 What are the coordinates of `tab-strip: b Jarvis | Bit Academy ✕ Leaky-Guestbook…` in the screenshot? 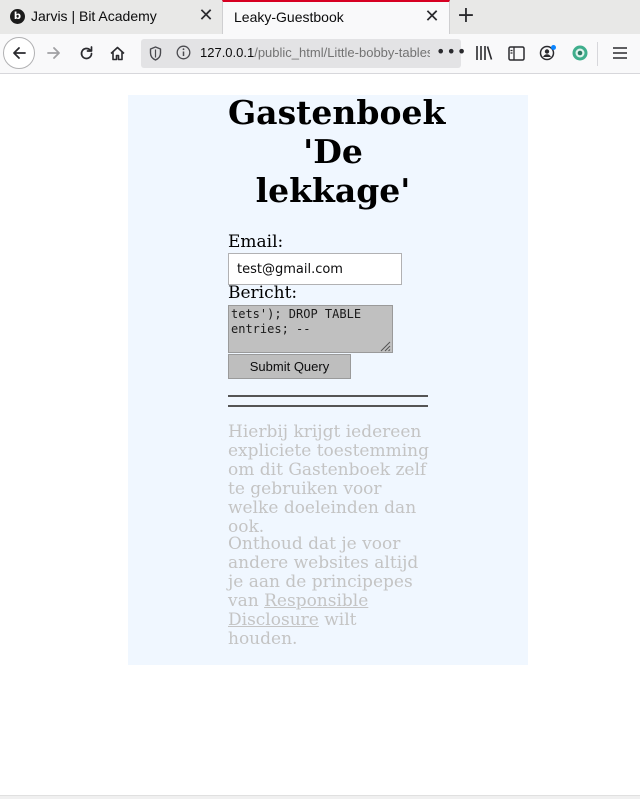 It's located at (320, 17).